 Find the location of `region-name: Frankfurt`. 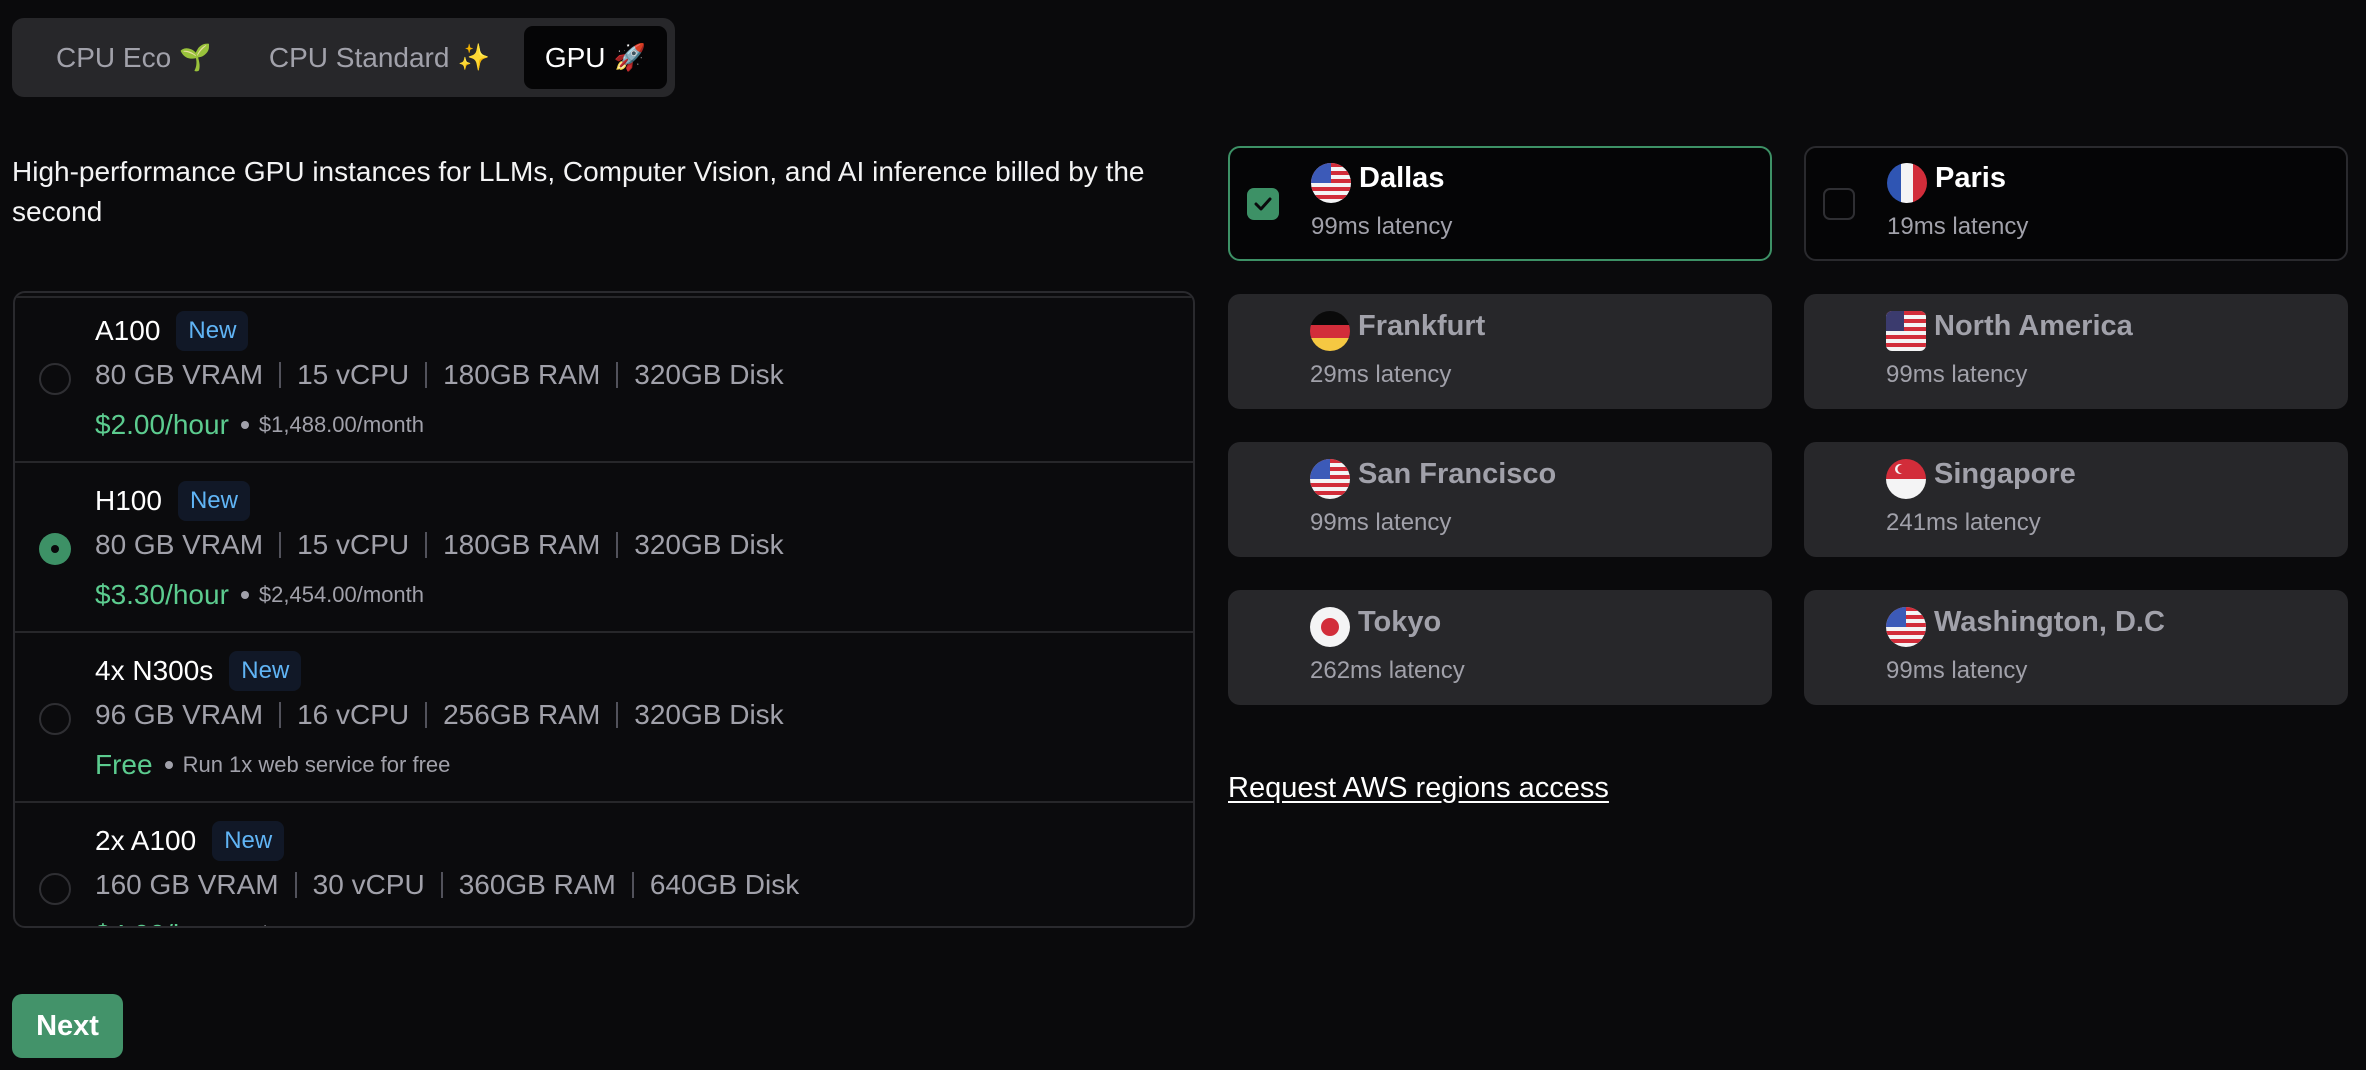

region-name: Frankfurt is located at coordinates (1422, 326).